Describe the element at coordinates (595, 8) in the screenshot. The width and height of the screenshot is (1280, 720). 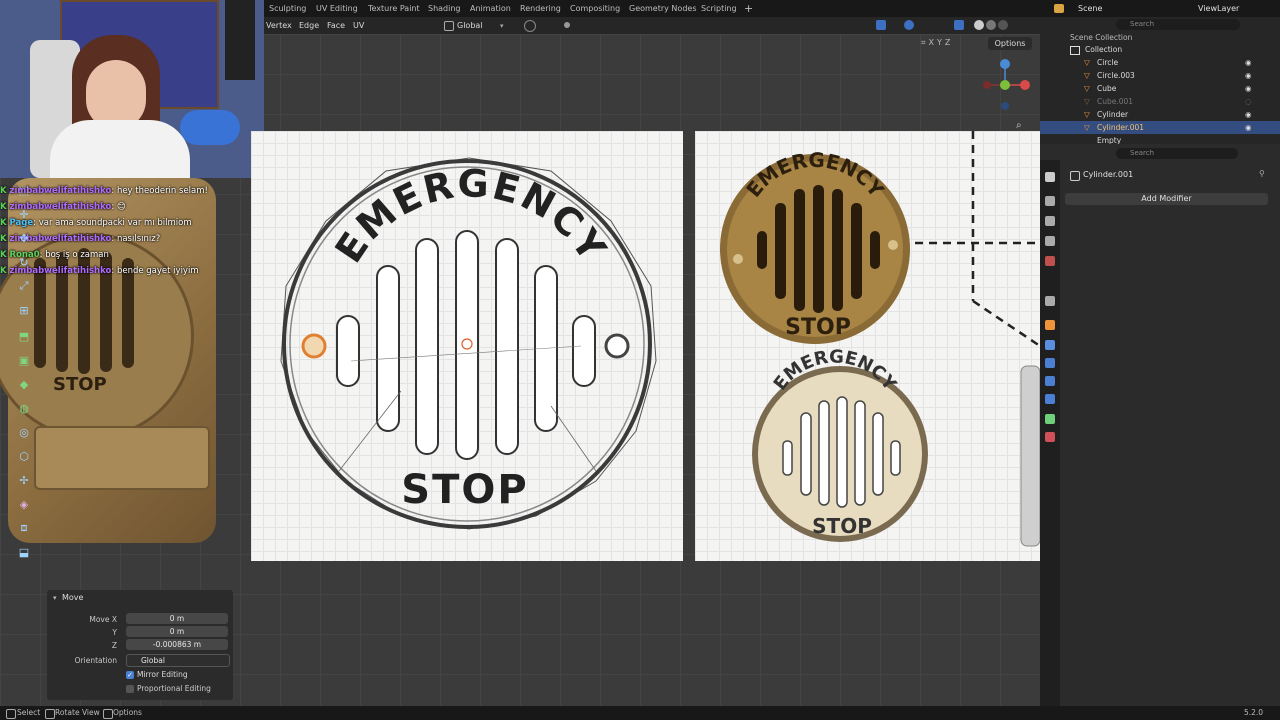
I see `tab-compositing: Compositing` at that location.